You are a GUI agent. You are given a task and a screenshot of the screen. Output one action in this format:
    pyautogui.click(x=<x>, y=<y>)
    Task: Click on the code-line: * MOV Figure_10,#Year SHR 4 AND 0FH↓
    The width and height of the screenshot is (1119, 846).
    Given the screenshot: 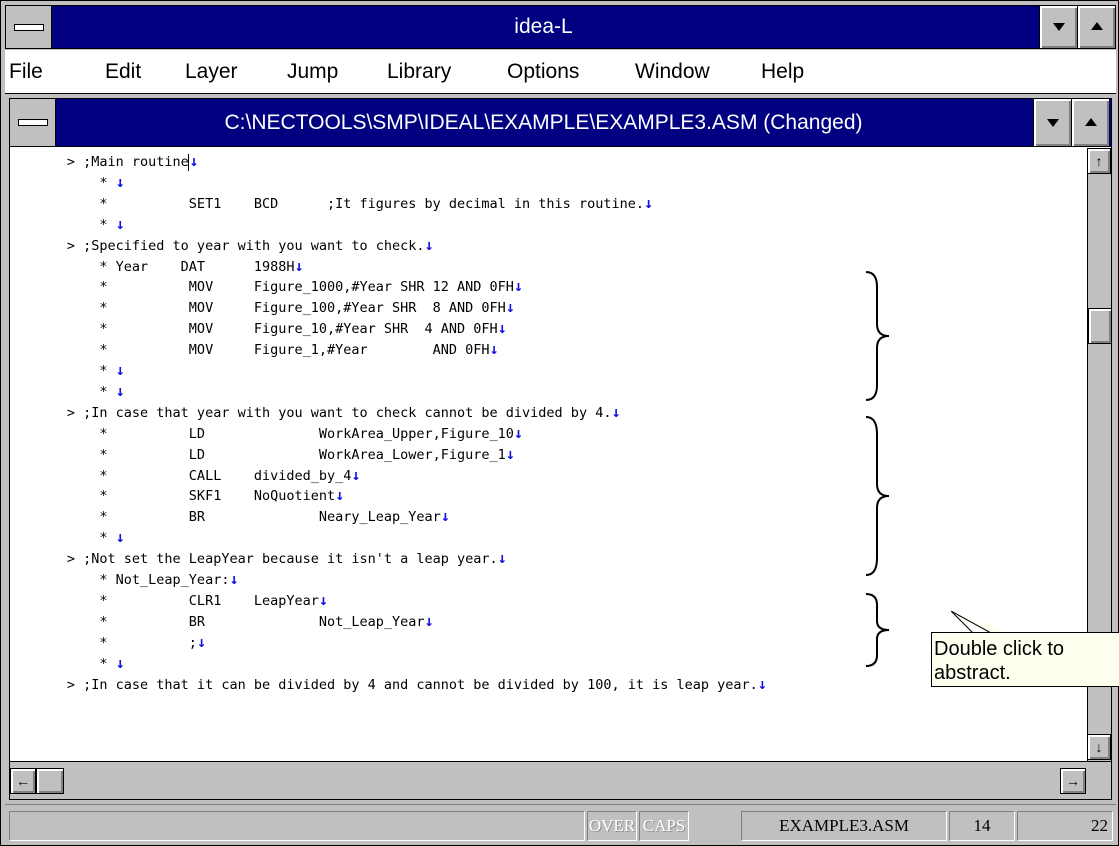 What is the action you would take?
    pyautogui.click(x=258, y=329)
    